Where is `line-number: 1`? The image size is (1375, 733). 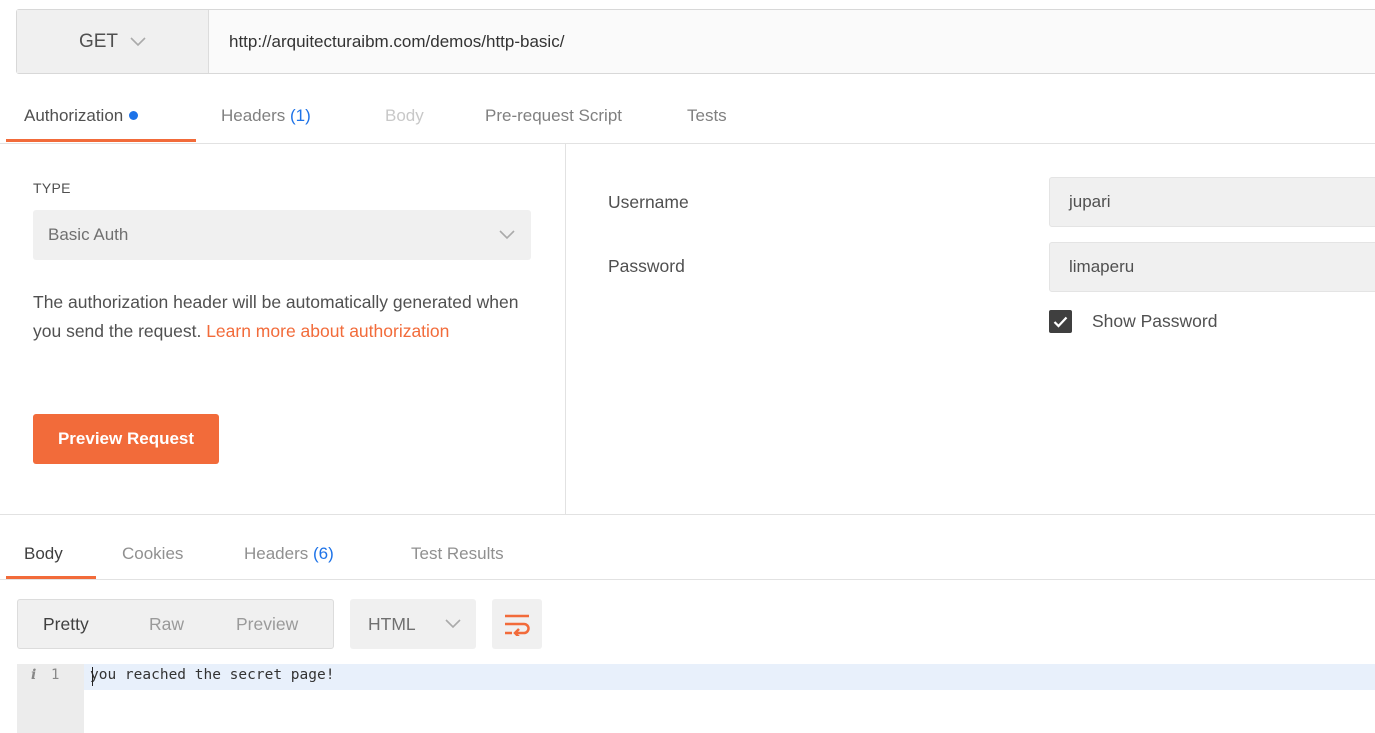
line-number: 1 is located at coordinates (55, 675).